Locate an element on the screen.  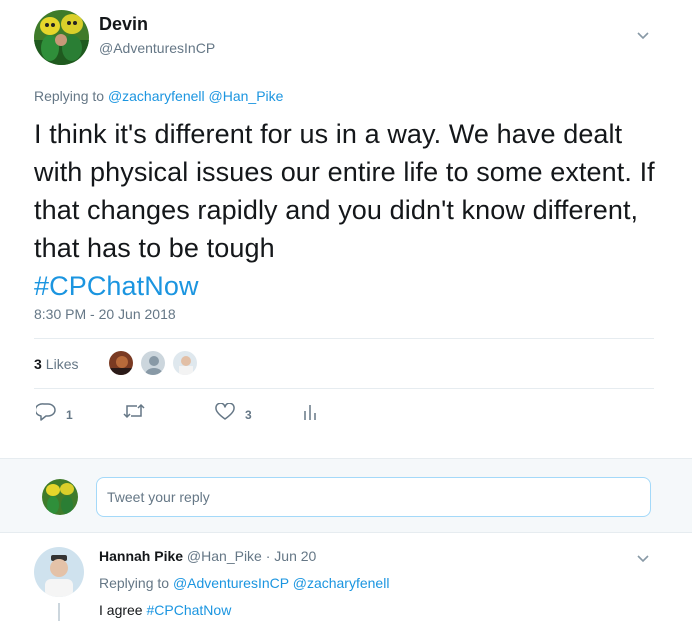
analytics-button is located at coordinates (310, 414).